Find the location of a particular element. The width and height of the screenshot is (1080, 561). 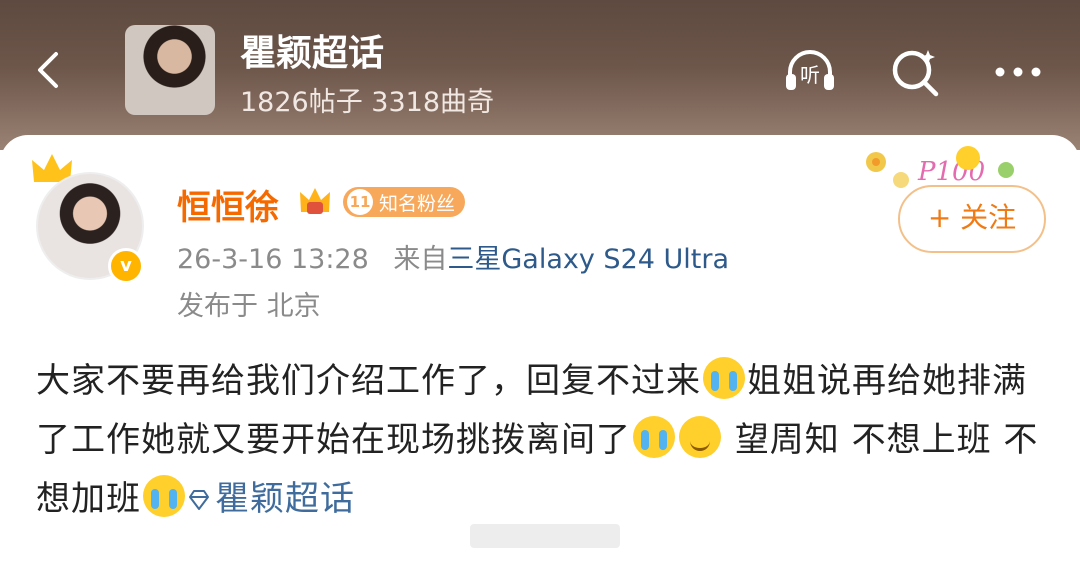

source-prefix: 来自 is located at coordinates (420, 259).